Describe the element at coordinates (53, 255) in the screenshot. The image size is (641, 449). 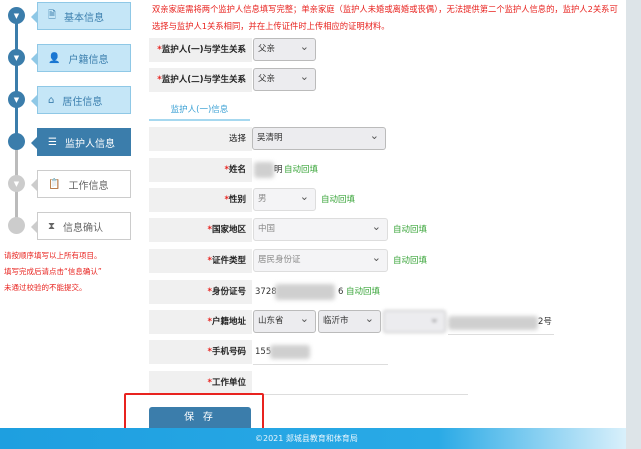
I see `sidebar-note: 请按顺序填写以上所有项目。` at that location.